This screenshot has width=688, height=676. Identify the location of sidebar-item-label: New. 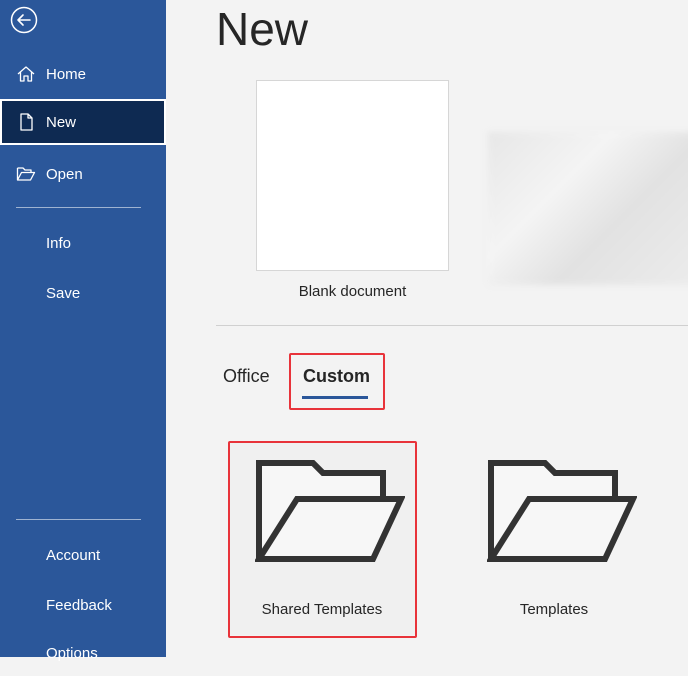
(61, 122).